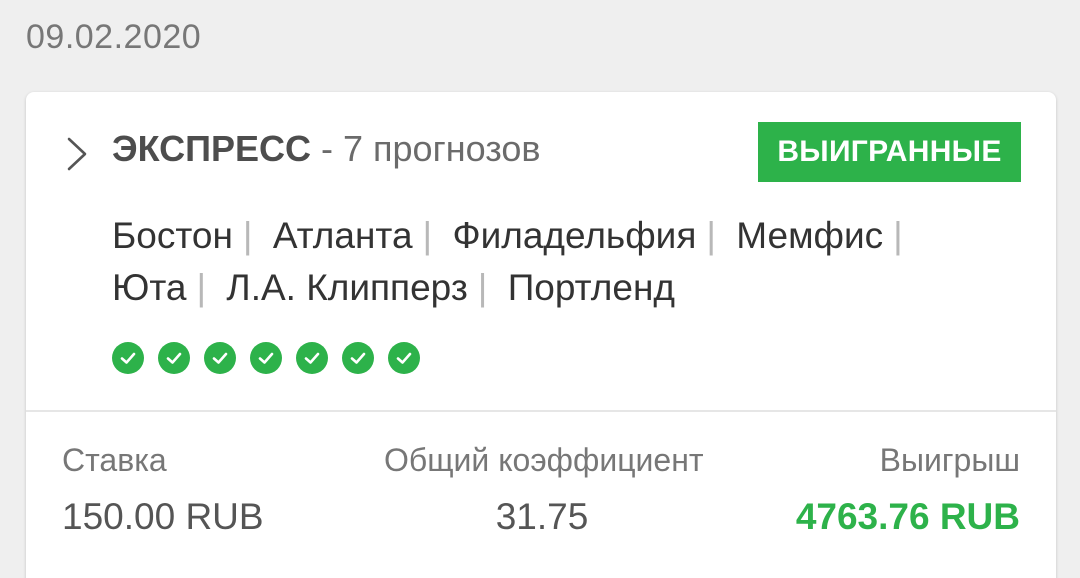  I want to click on bet-type-name: ЭКСПРЕСС, so click(212, 148).